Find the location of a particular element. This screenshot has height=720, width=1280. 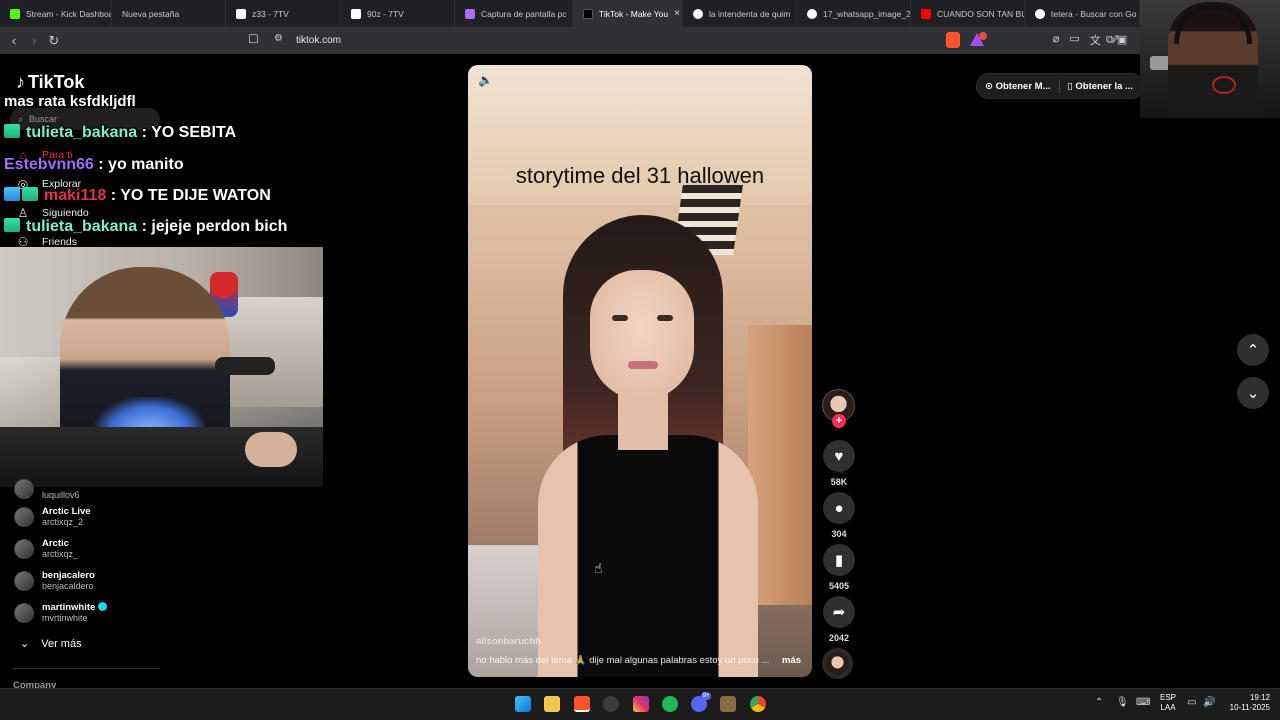

google-icon is located at coordinates (1040, 13).